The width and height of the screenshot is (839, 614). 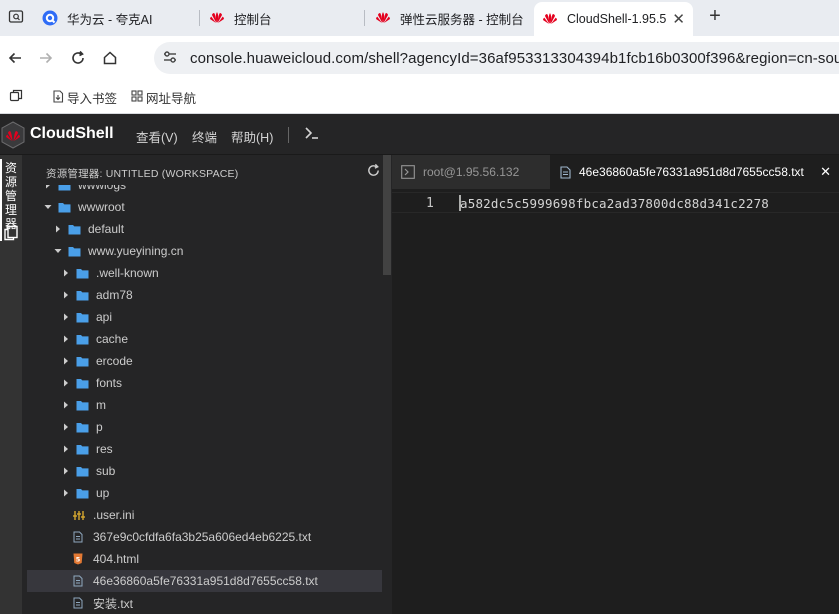 I want to click on tree-folder: api, so click(x=204, y=317).